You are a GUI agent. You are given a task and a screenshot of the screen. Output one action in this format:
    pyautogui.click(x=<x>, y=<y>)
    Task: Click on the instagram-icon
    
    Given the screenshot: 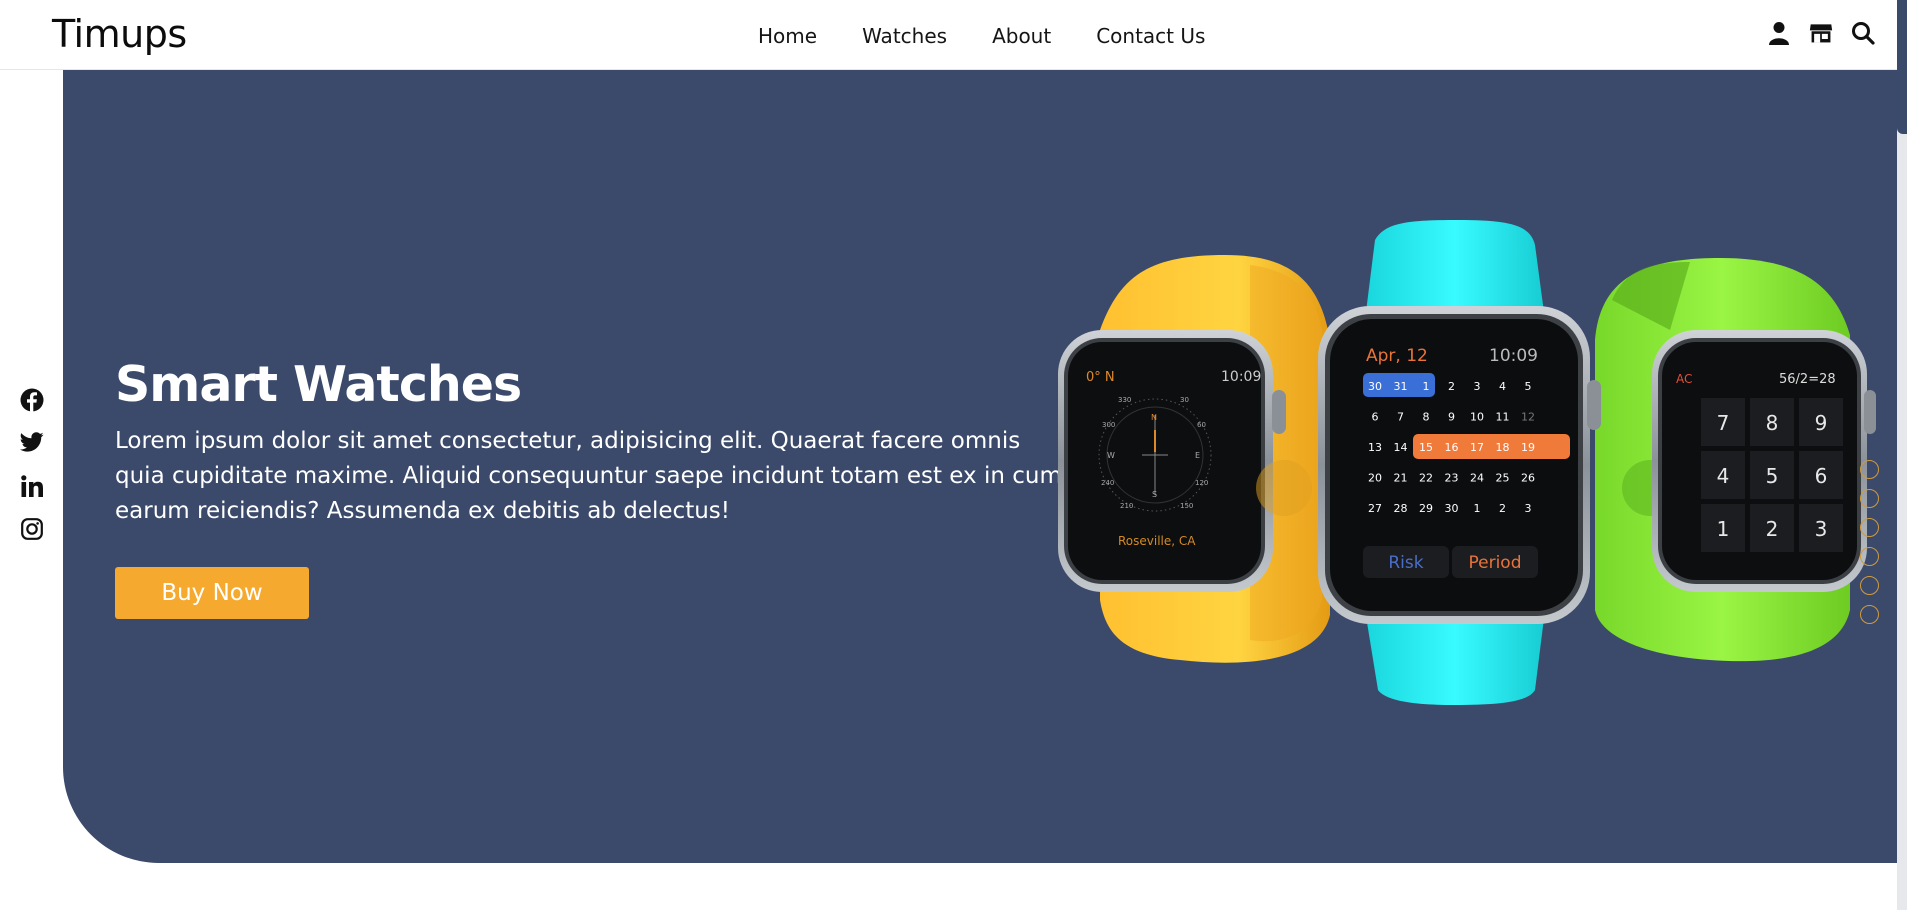 What is the action you would take?
    pyautogui.click(x=31, y=529)
    